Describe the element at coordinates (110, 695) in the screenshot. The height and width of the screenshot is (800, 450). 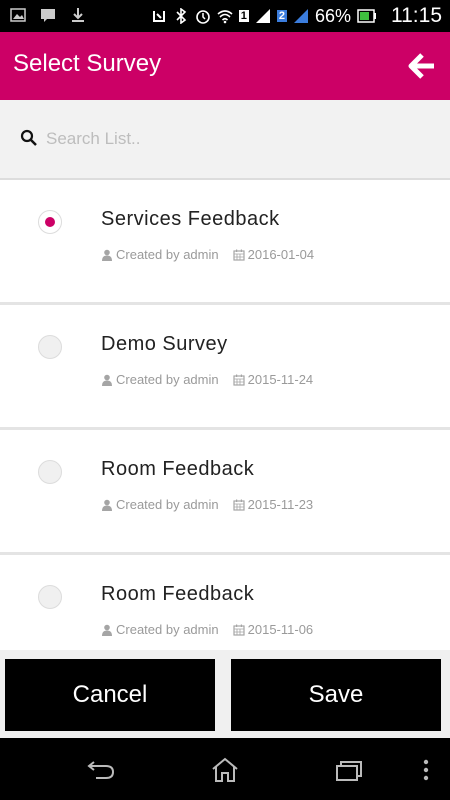
I see `cancel-button: Cancel` at that location.